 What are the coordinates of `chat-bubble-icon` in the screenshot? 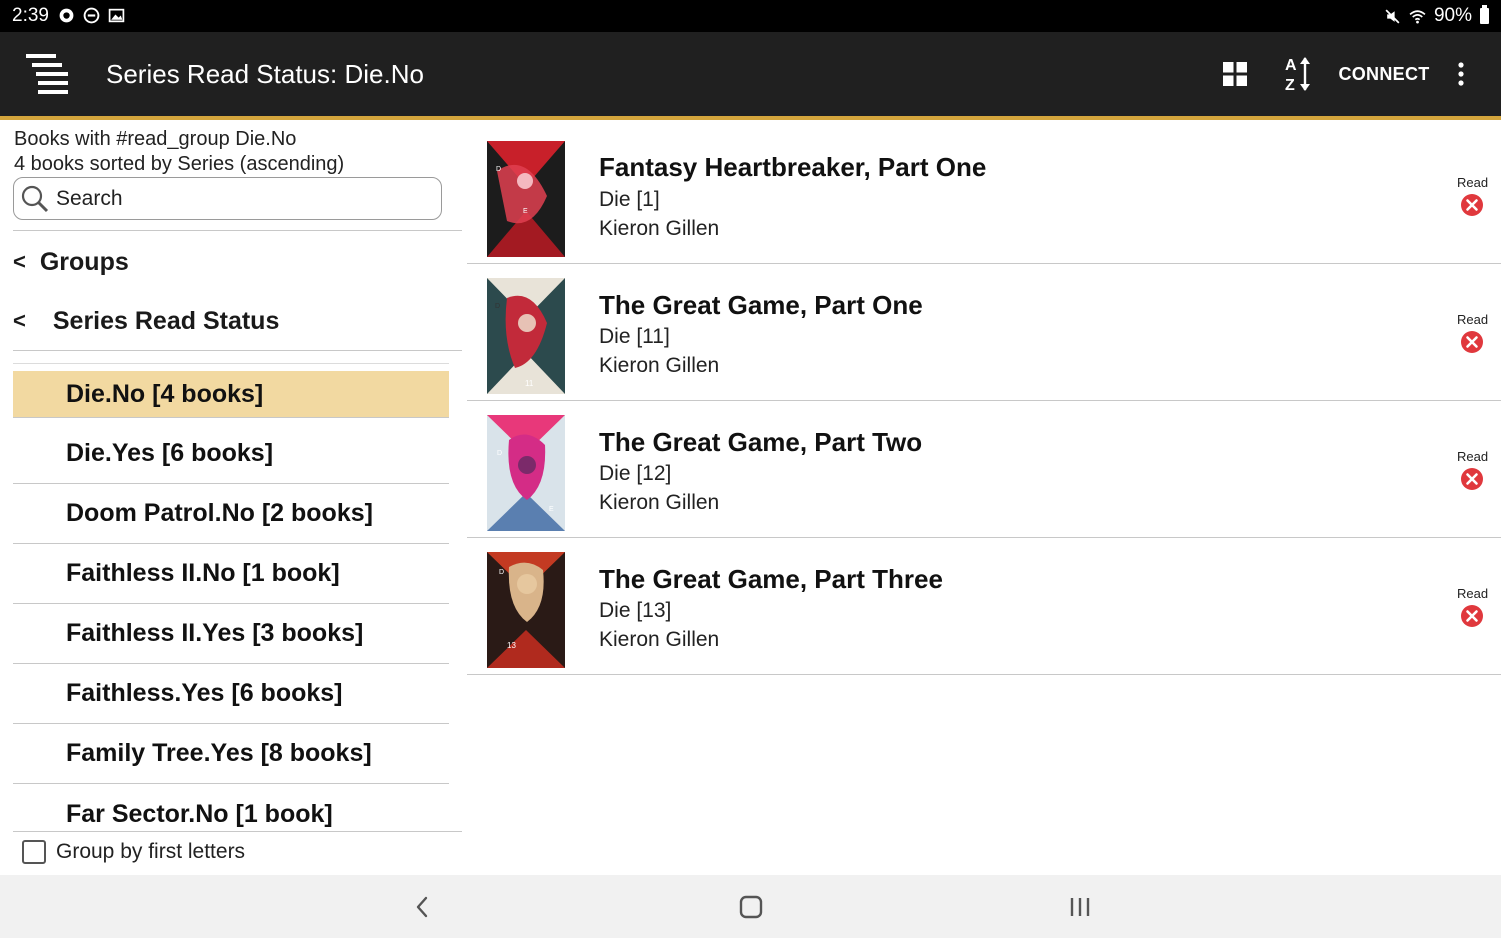 It's located at (66, 15).